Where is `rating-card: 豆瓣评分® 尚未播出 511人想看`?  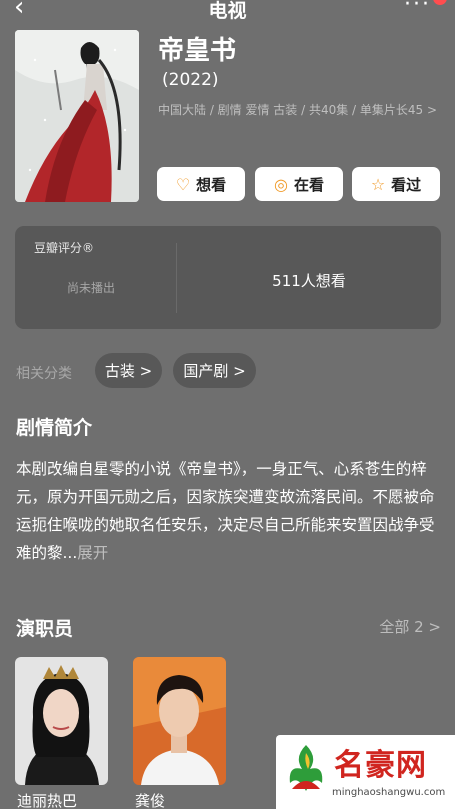
rating-card: 豆瓣评分® 尚未播出 511人想看 is located at coordinates (228, 277).